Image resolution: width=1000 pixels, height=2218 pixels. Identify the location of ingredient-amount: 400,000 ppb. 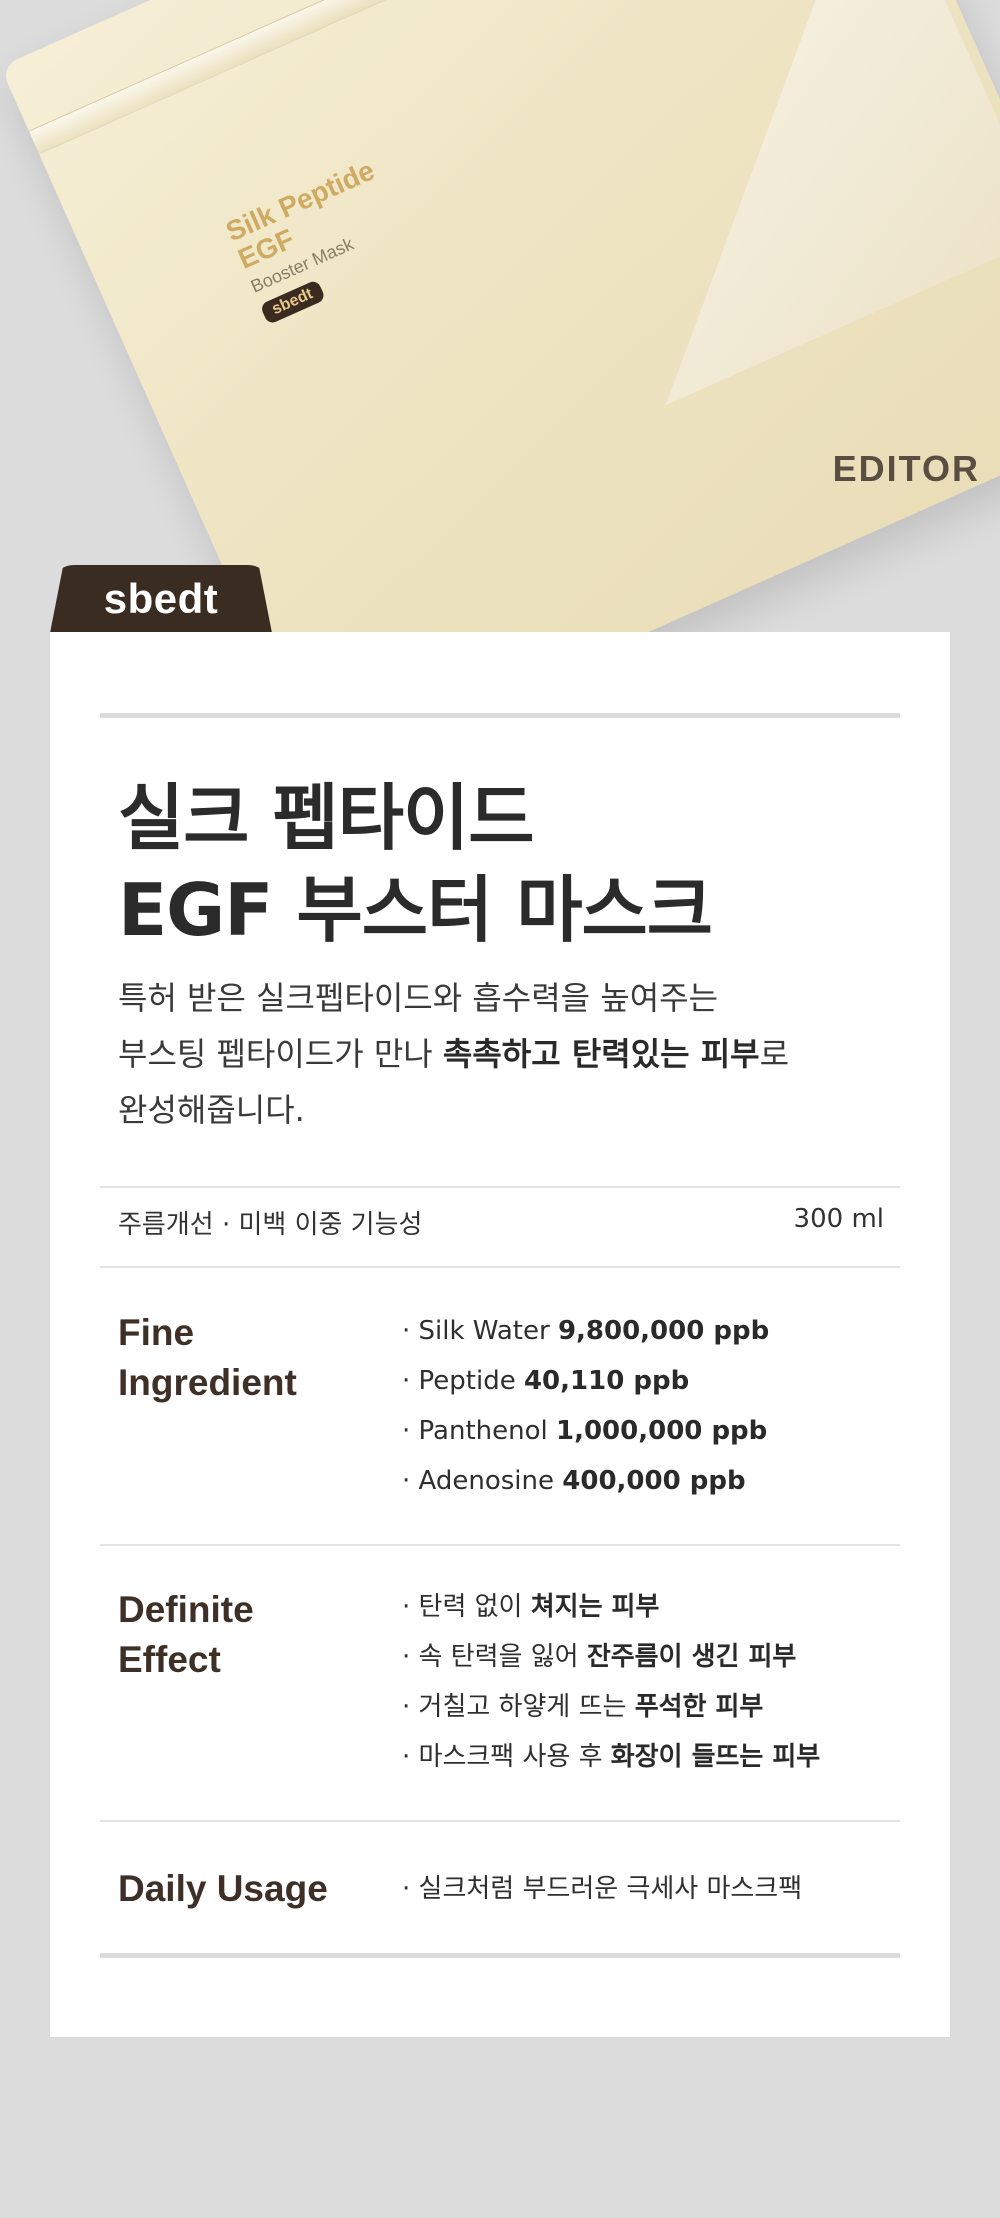
(654, 1481).